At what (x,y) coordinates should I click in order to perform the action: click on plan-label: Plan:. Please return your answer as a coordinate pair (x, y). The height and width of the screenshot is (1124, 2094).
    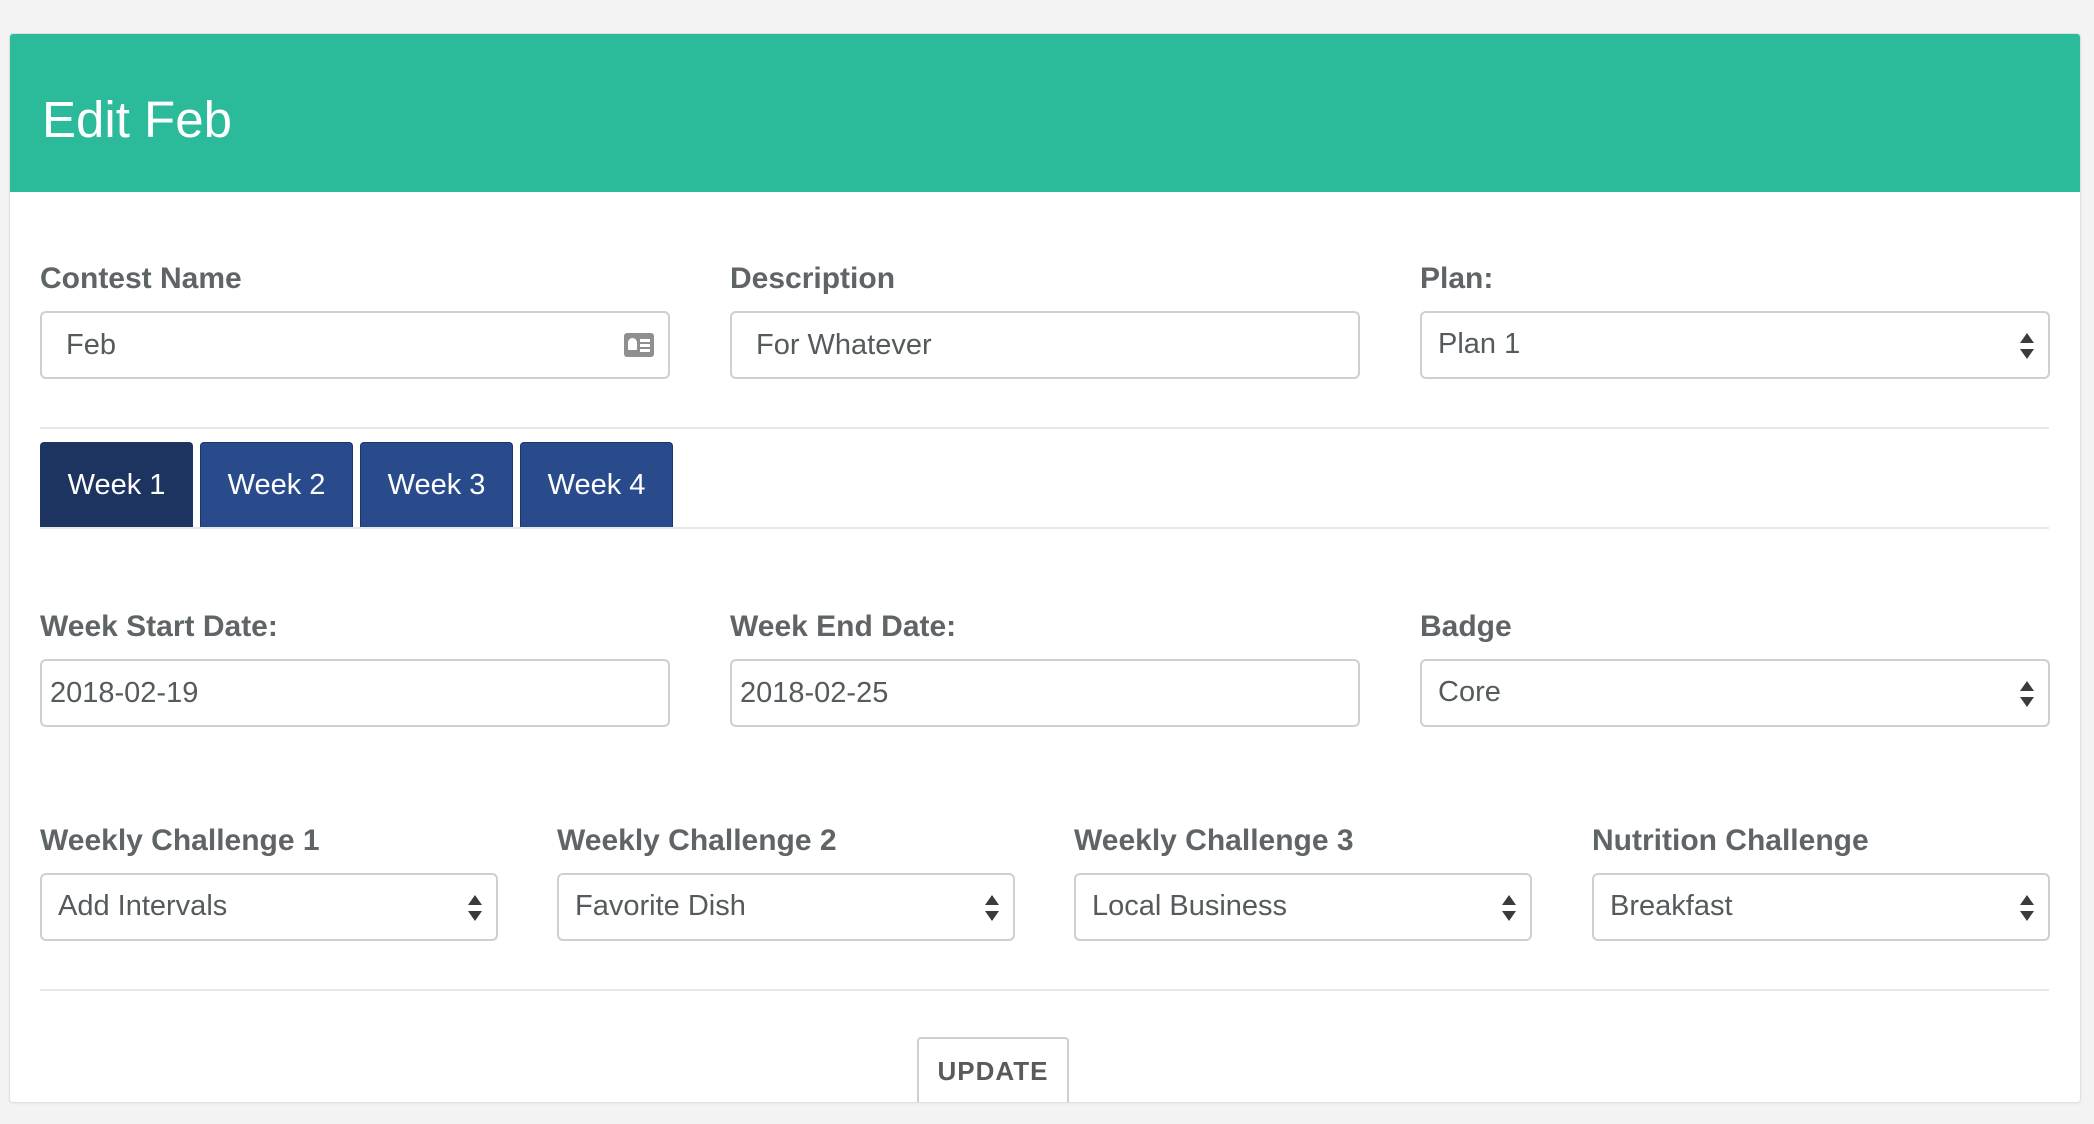
    Looking at the image, I should click on (1457, 278).